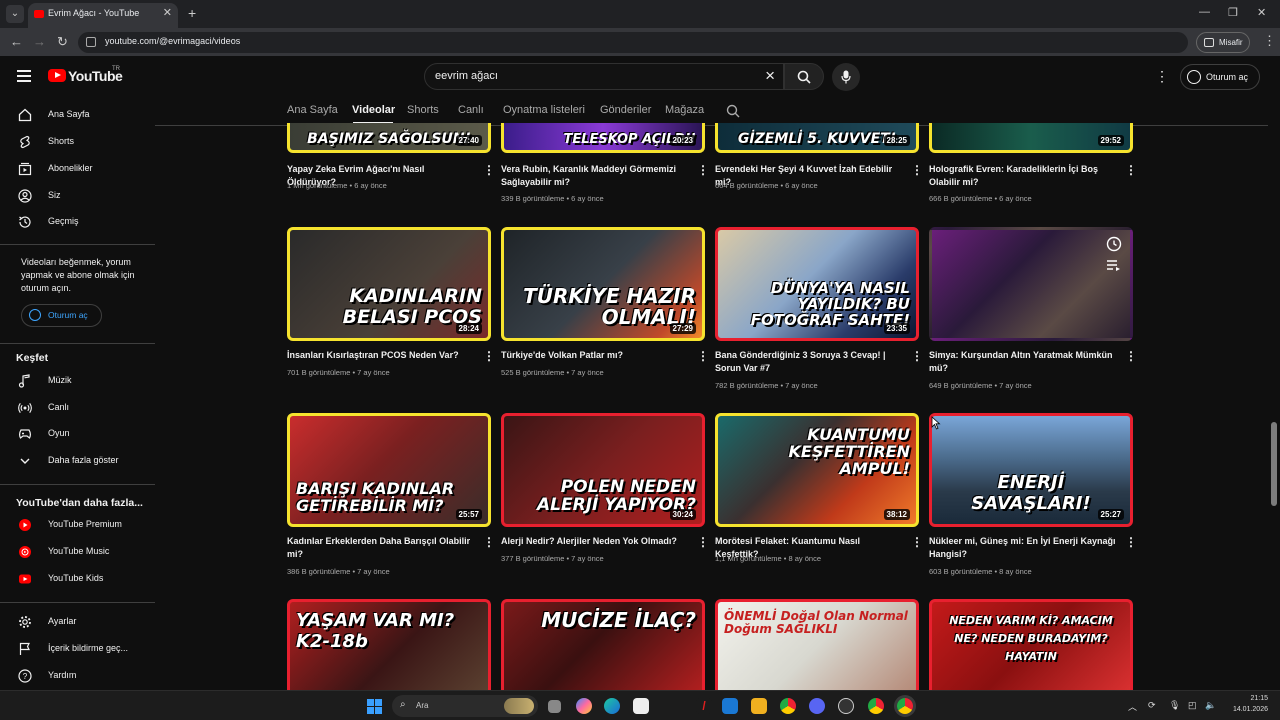 The image size is (1280, 720). I want to click on forward-icon: →, so click(39, 41).